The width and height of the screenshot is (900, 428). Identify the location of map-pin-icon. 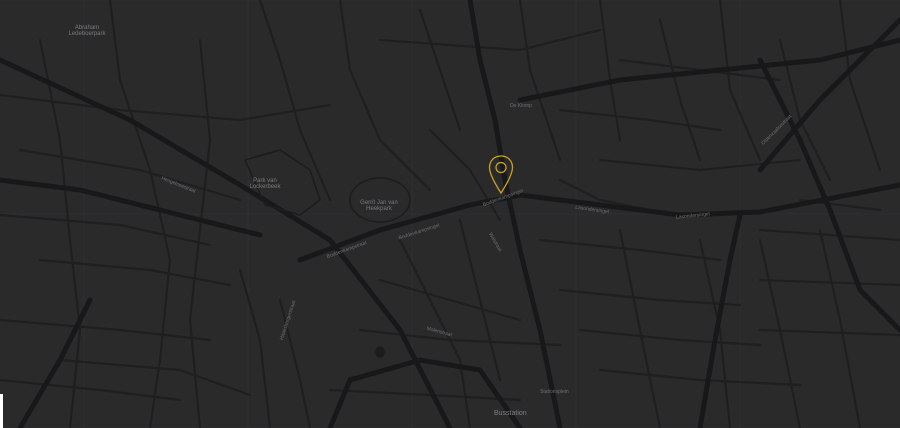
(501, 175).